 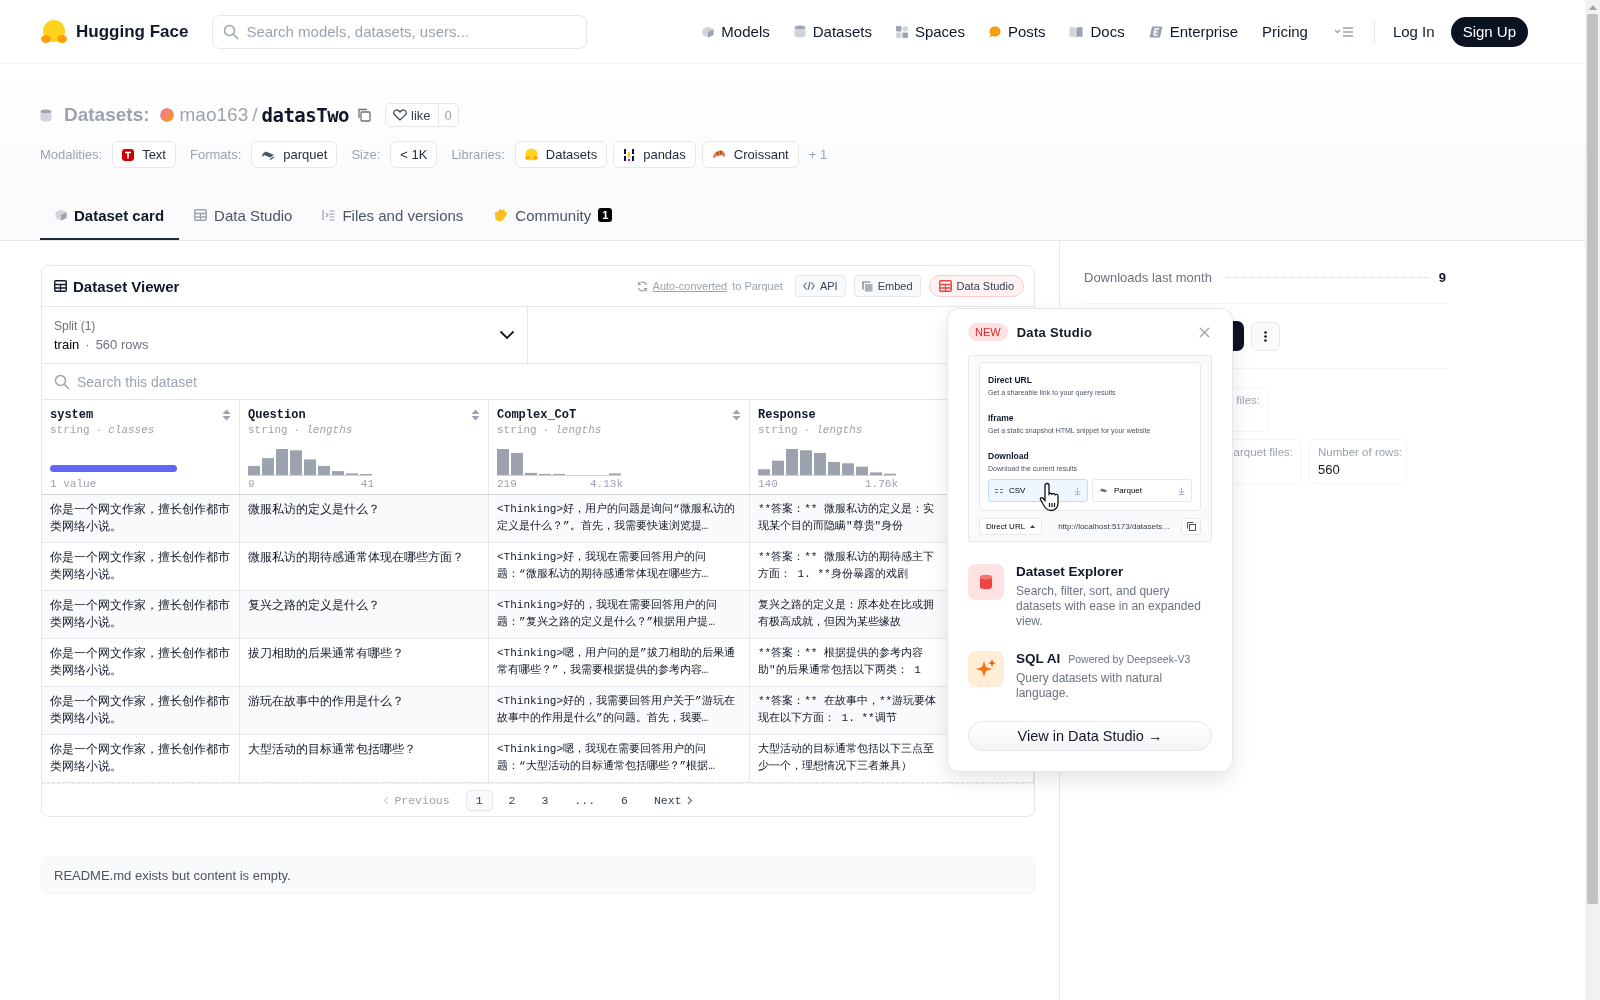 I want to click on tab: Community 1, so click(x=553, y=216).